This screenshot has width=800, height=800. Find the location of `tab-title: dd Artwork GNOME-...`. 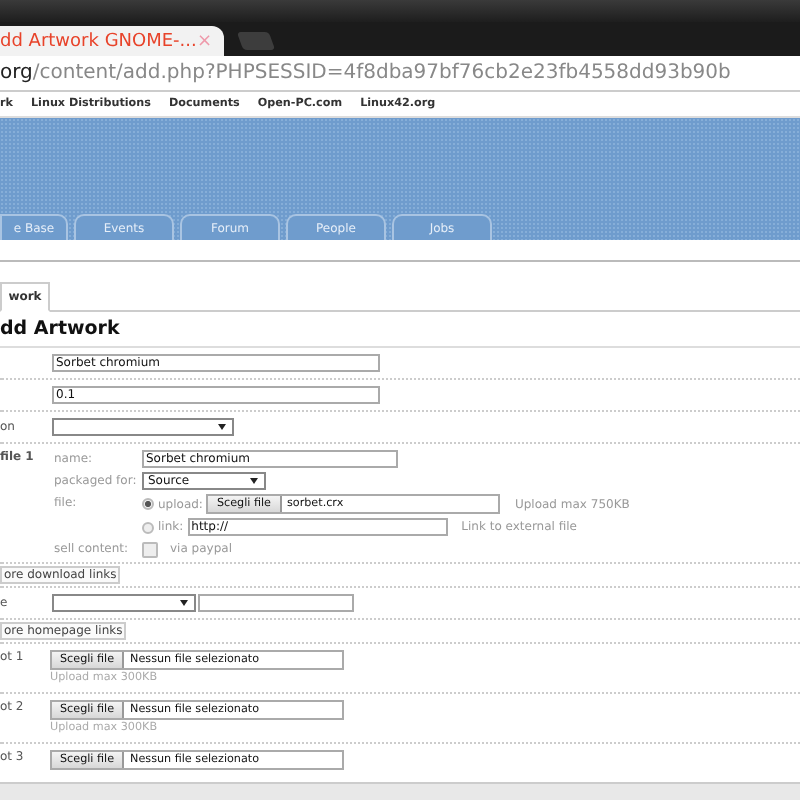

tab-title: dd Artwork GNOME-... is located at coordinates (98, 41).